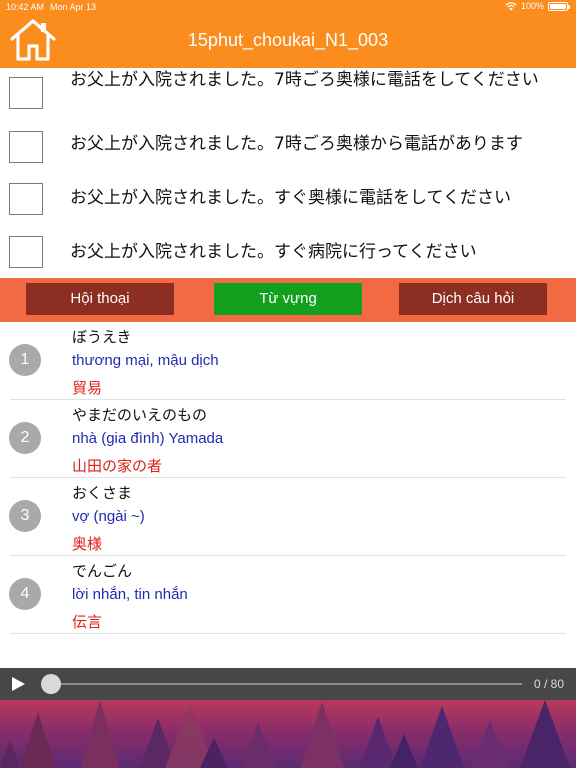 This screenshot has height=768, width=576. Describe the element at coordinates (288, 7) in the screenshot. I see `status-bar: 10:42 AM Mon Apr 13 100%` at that location.